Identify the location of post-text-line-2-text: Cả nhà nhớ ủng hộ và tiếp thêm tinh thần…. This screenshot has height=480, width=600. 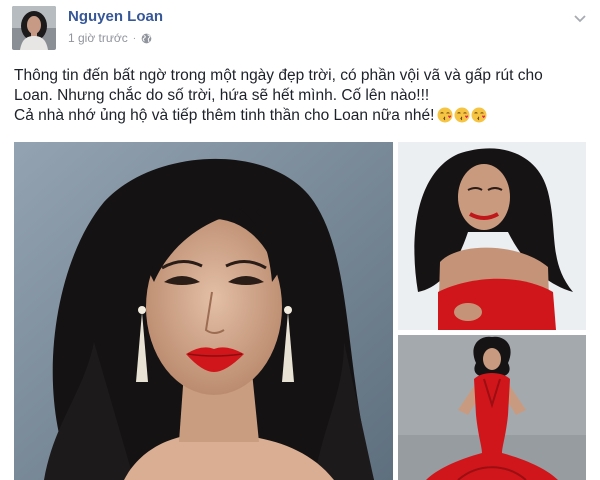
(224, 115).